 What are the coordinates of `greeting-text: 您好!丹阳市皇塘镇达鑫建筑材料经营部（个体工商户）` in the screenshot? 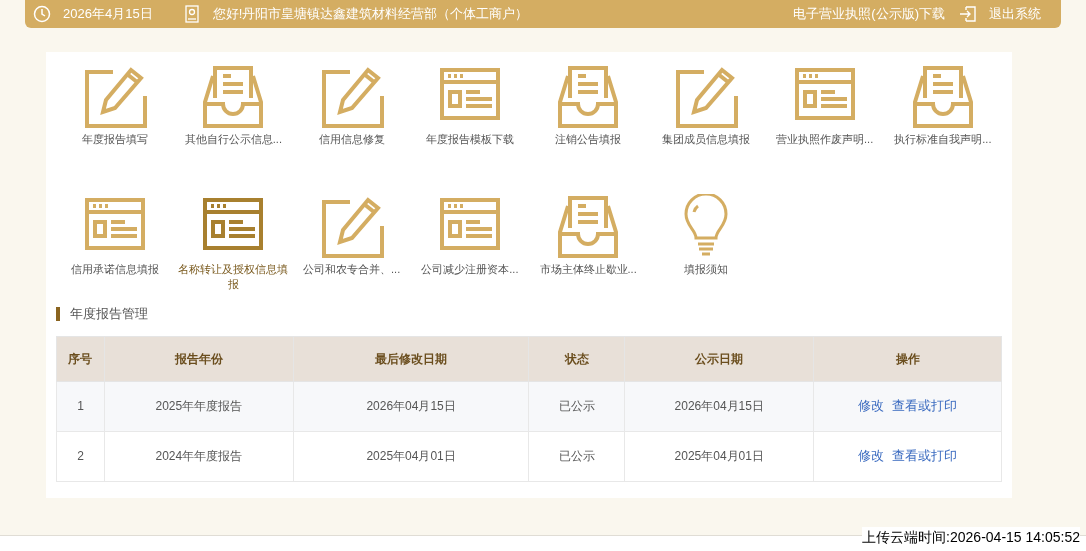 It's located at (370, 14).